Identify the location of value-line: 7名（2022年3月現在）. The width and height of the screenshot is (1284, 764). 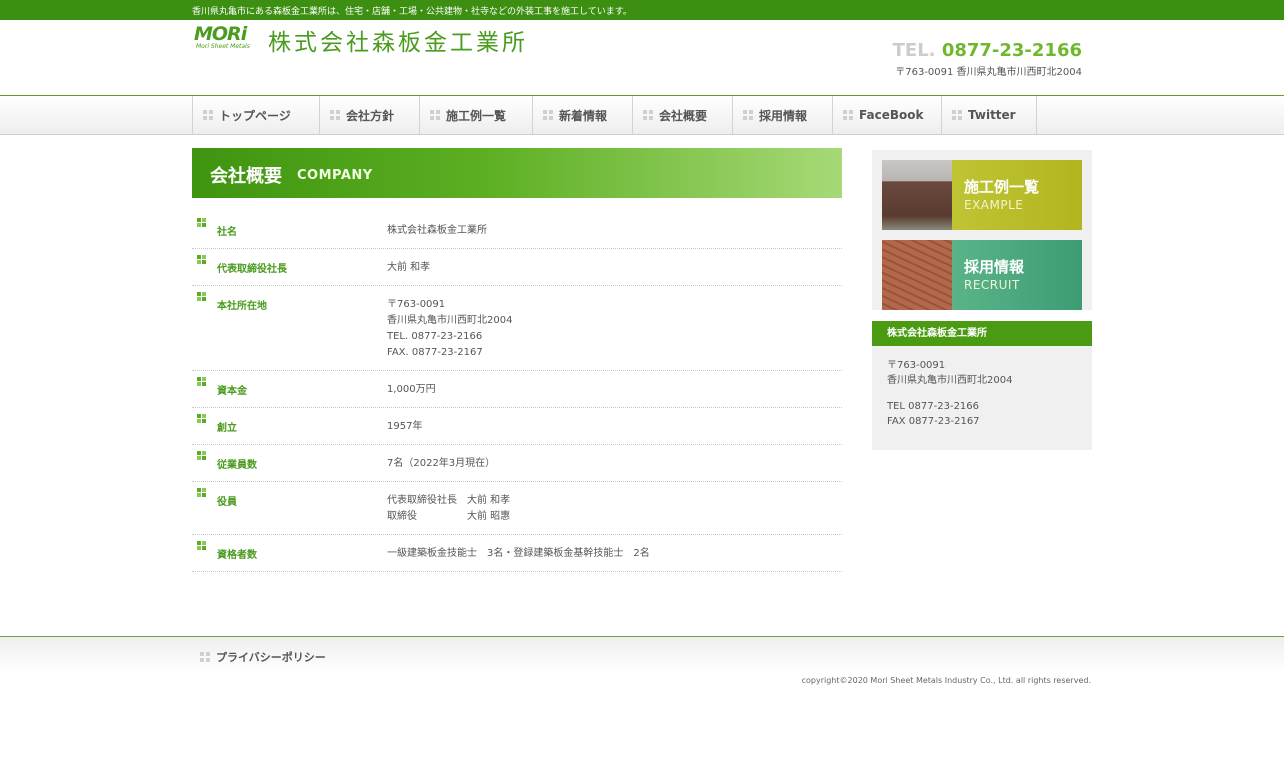
(441, 463).